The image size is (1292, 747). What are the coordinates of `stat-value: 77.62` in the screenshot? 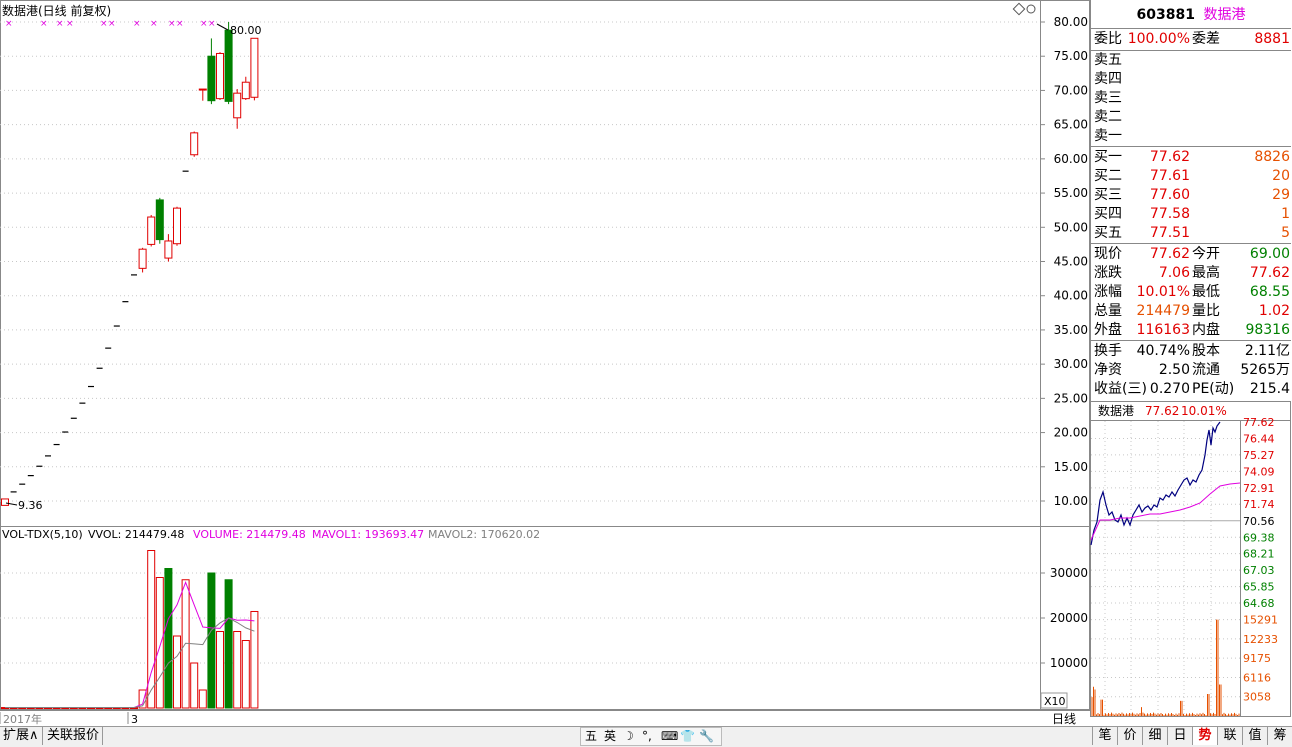 It's located at (1269, 273).